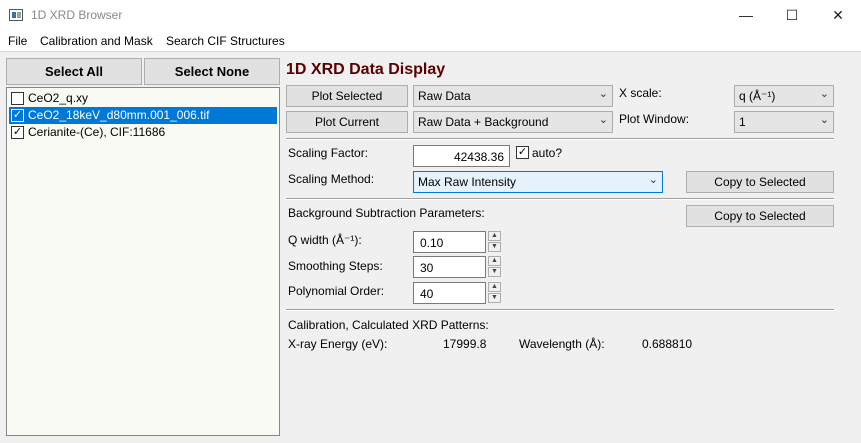 This screenshot has height=443, width=861. I want to click on smoothing-input: 30, so click(449, 267).